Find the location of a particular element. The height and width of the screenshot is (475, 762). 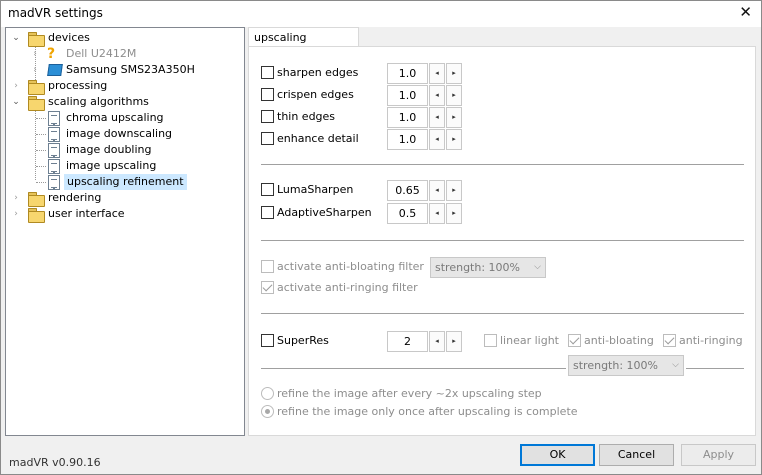

refine-every-step-radio is located at coordinates (267, 393).